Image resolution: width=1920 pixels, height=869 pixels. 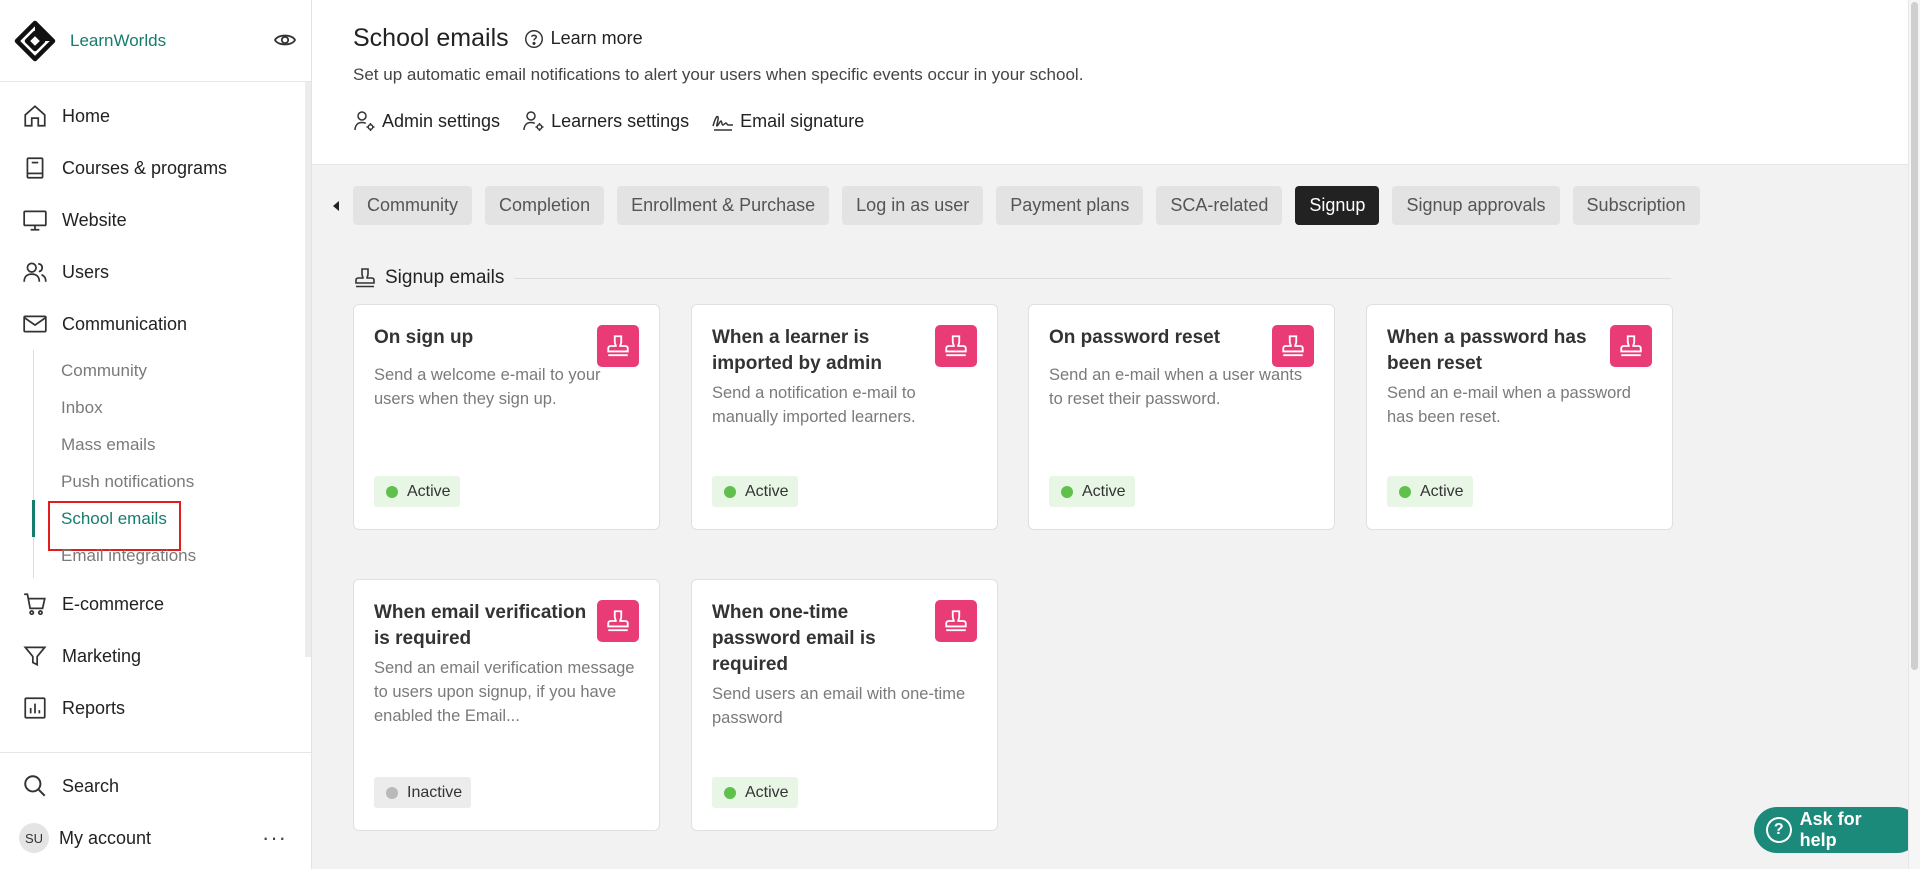 What do you see at coordinates (155, 272) in the screenshot?
I see `nav-item-users: Users` at bounding box center [155, 272].